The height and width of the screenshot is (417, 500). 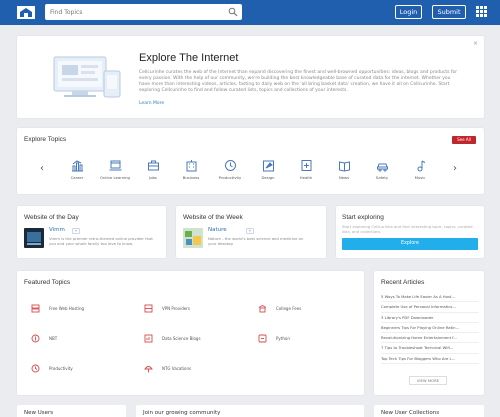 What do you see at coordinates (45, 139) in the screenshot?
I see `explore-topics-title: Explore Topics` at bounding box center [45, 139].